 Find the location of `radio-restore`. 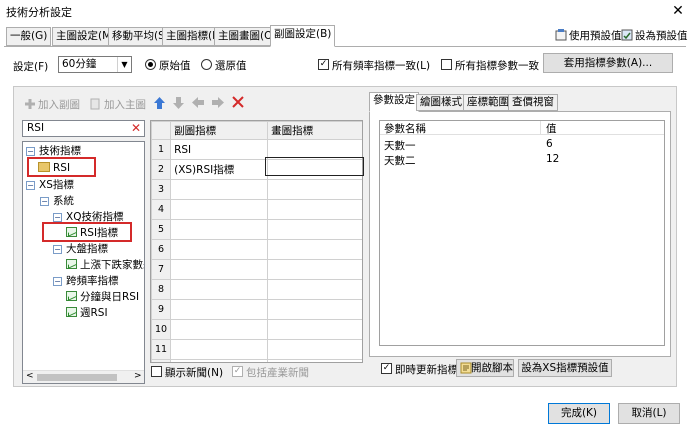

radio-restore is located at coordinates (206, 64).